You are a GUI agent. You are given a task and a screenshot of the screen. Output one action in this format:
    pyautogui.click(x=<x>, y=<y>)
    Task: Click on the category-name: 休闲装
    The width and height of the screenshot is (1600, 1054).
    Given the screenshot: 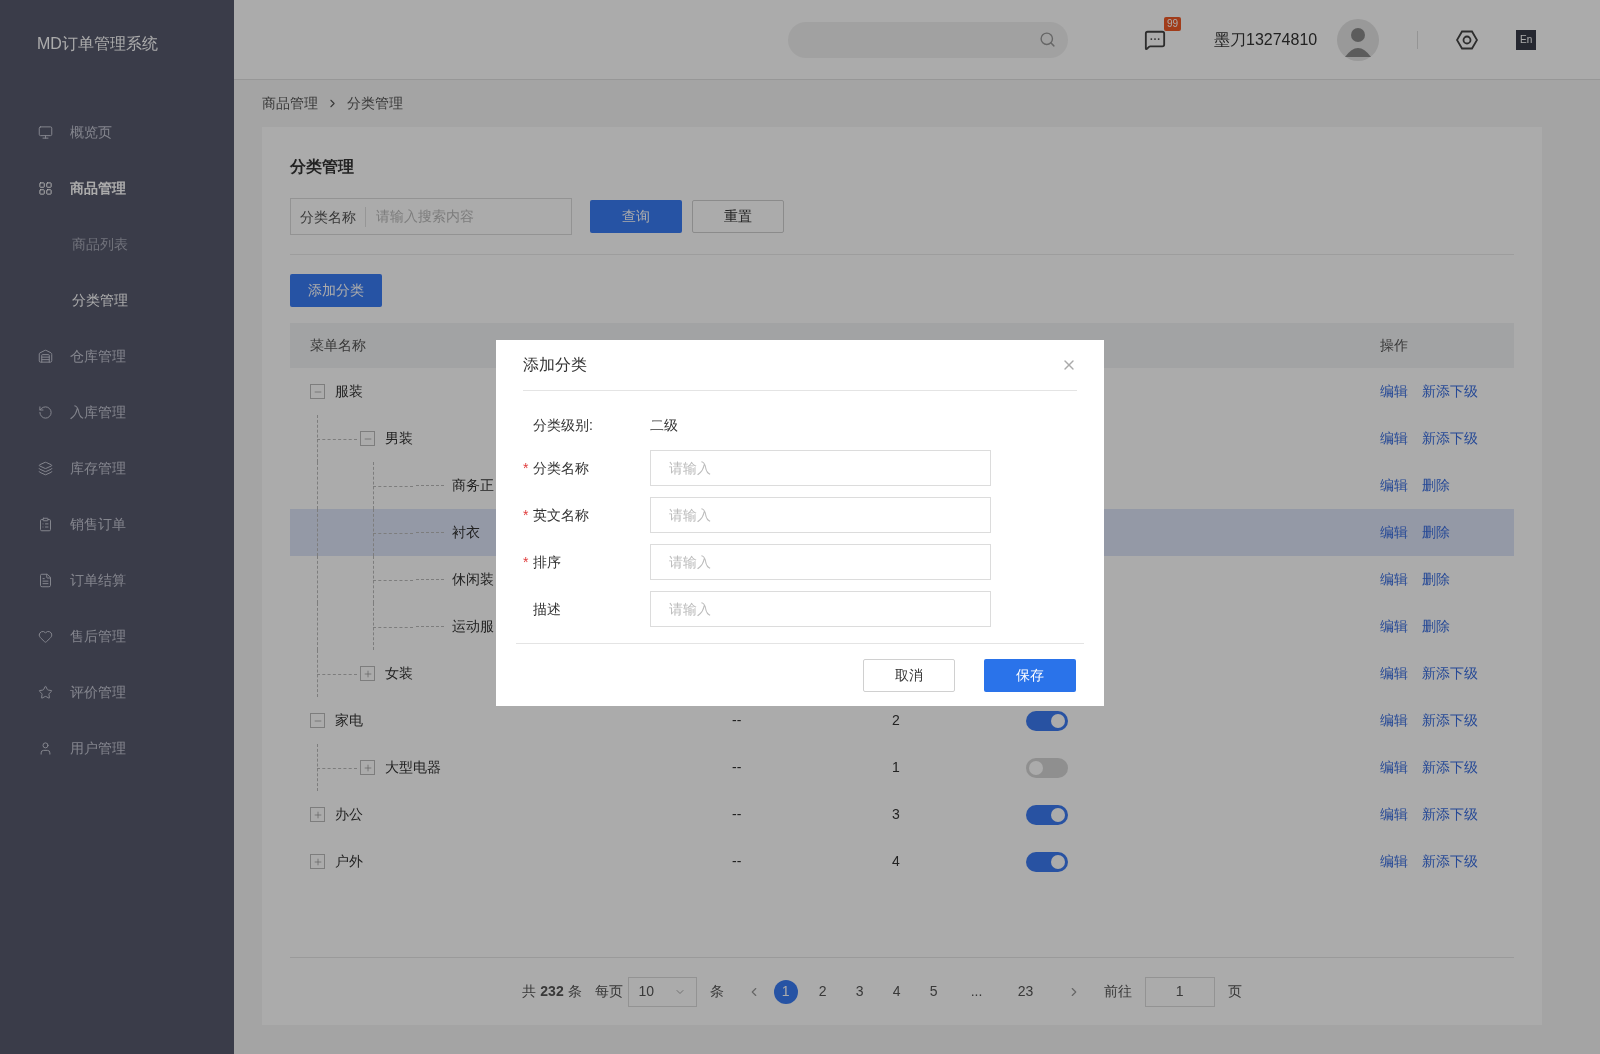 What is the action you would take?
    pyautogui.click(x=473, y=579)
    